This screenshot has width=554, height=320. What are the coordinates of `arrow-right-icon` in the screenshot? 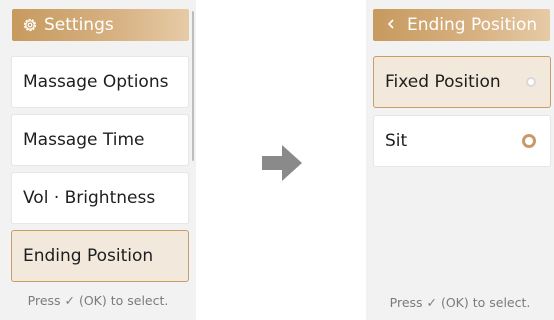 It's located at (282, 165).